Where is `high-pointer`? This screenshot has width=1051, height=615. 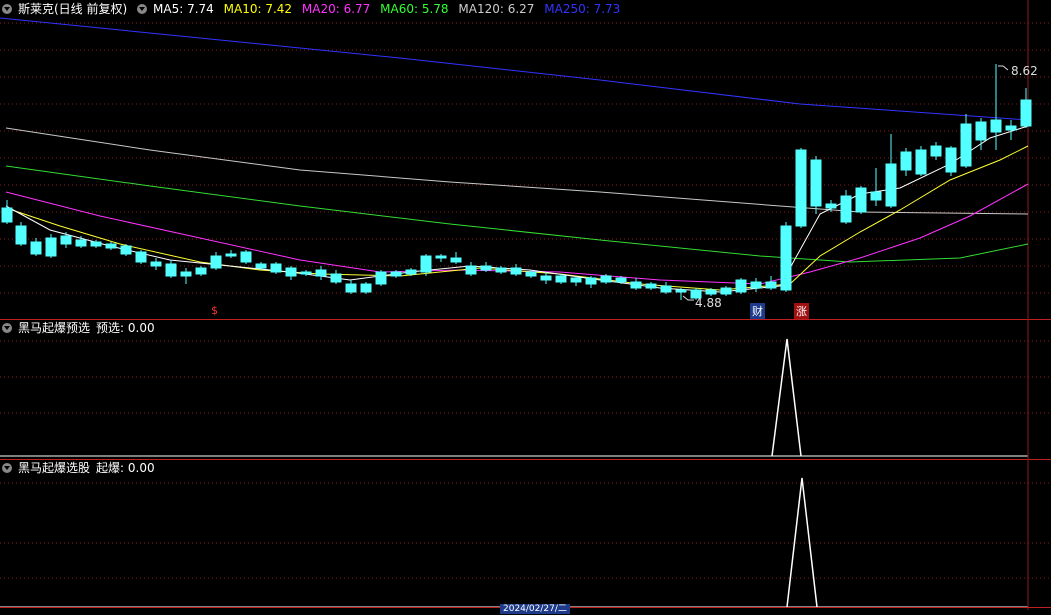 high-pointer is located at coordinates (1003, 68).